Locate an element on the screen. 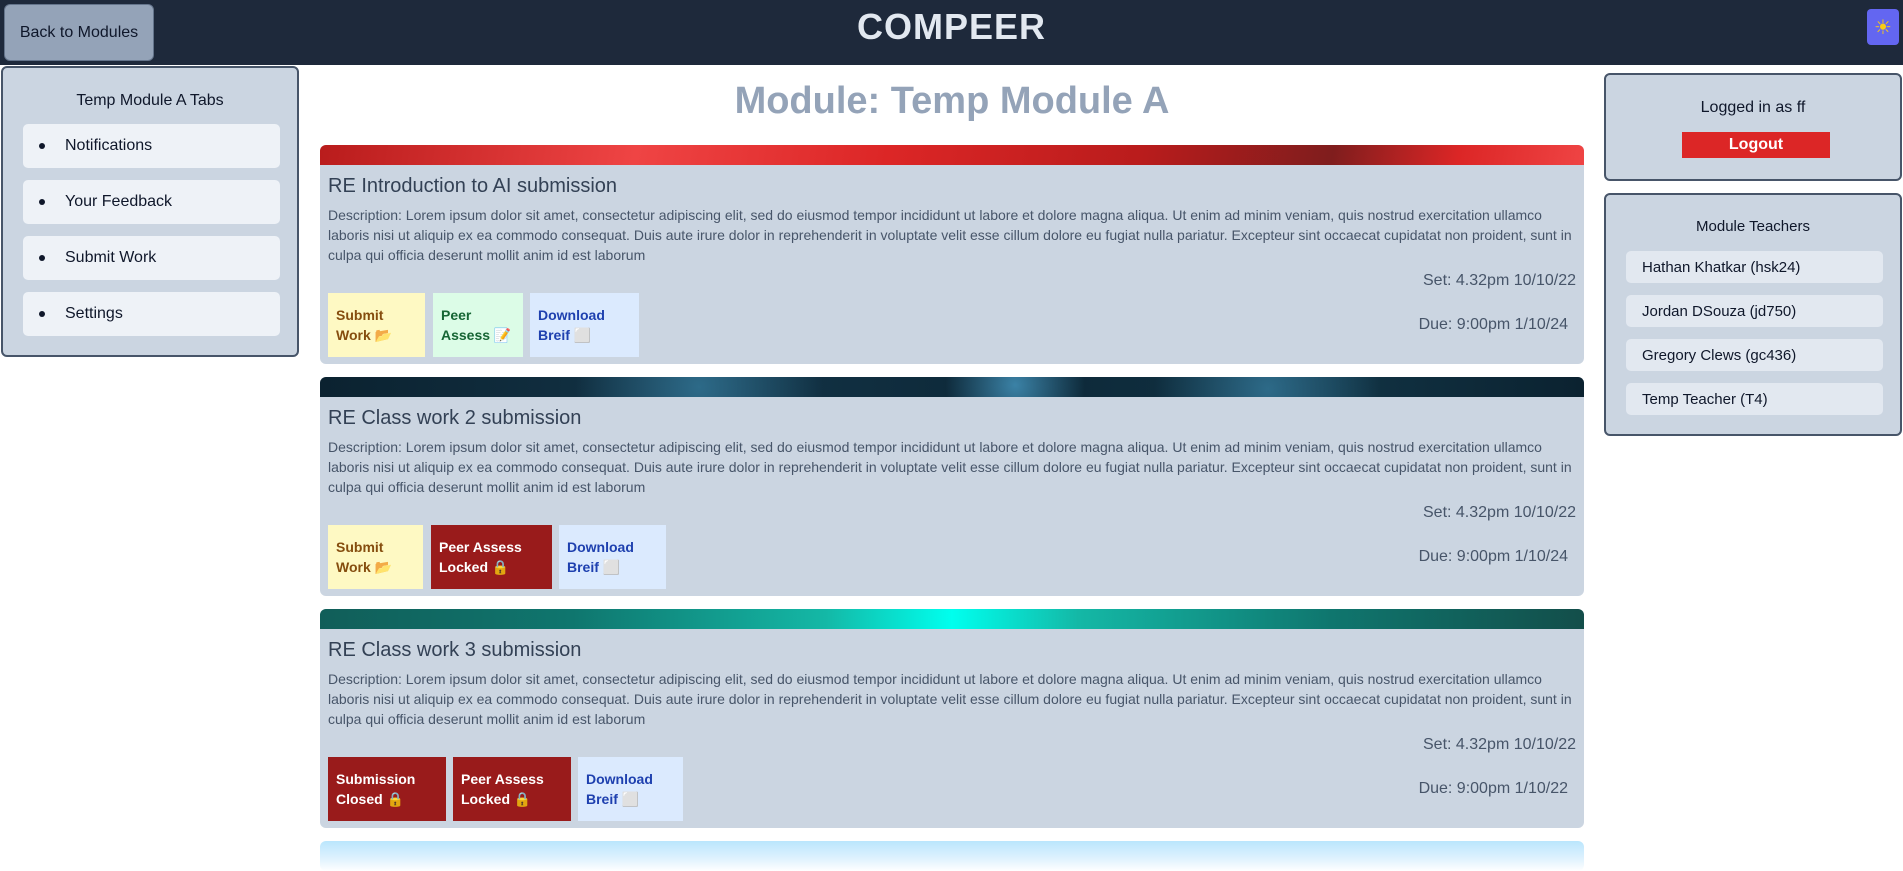 The image size is (1903, 871). tab-settings: Settings is located at coordinates (151, 314).